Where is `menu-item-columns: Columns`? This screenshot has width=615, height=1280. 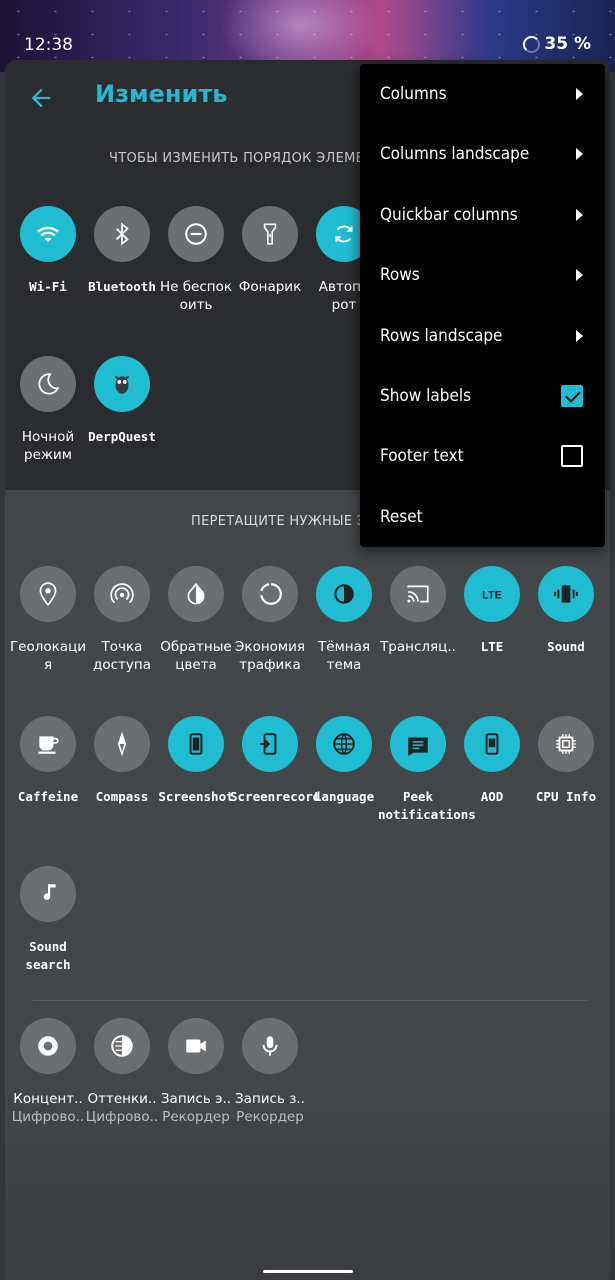 menu-item-columns: Columns is located at coordinates (482, 94).